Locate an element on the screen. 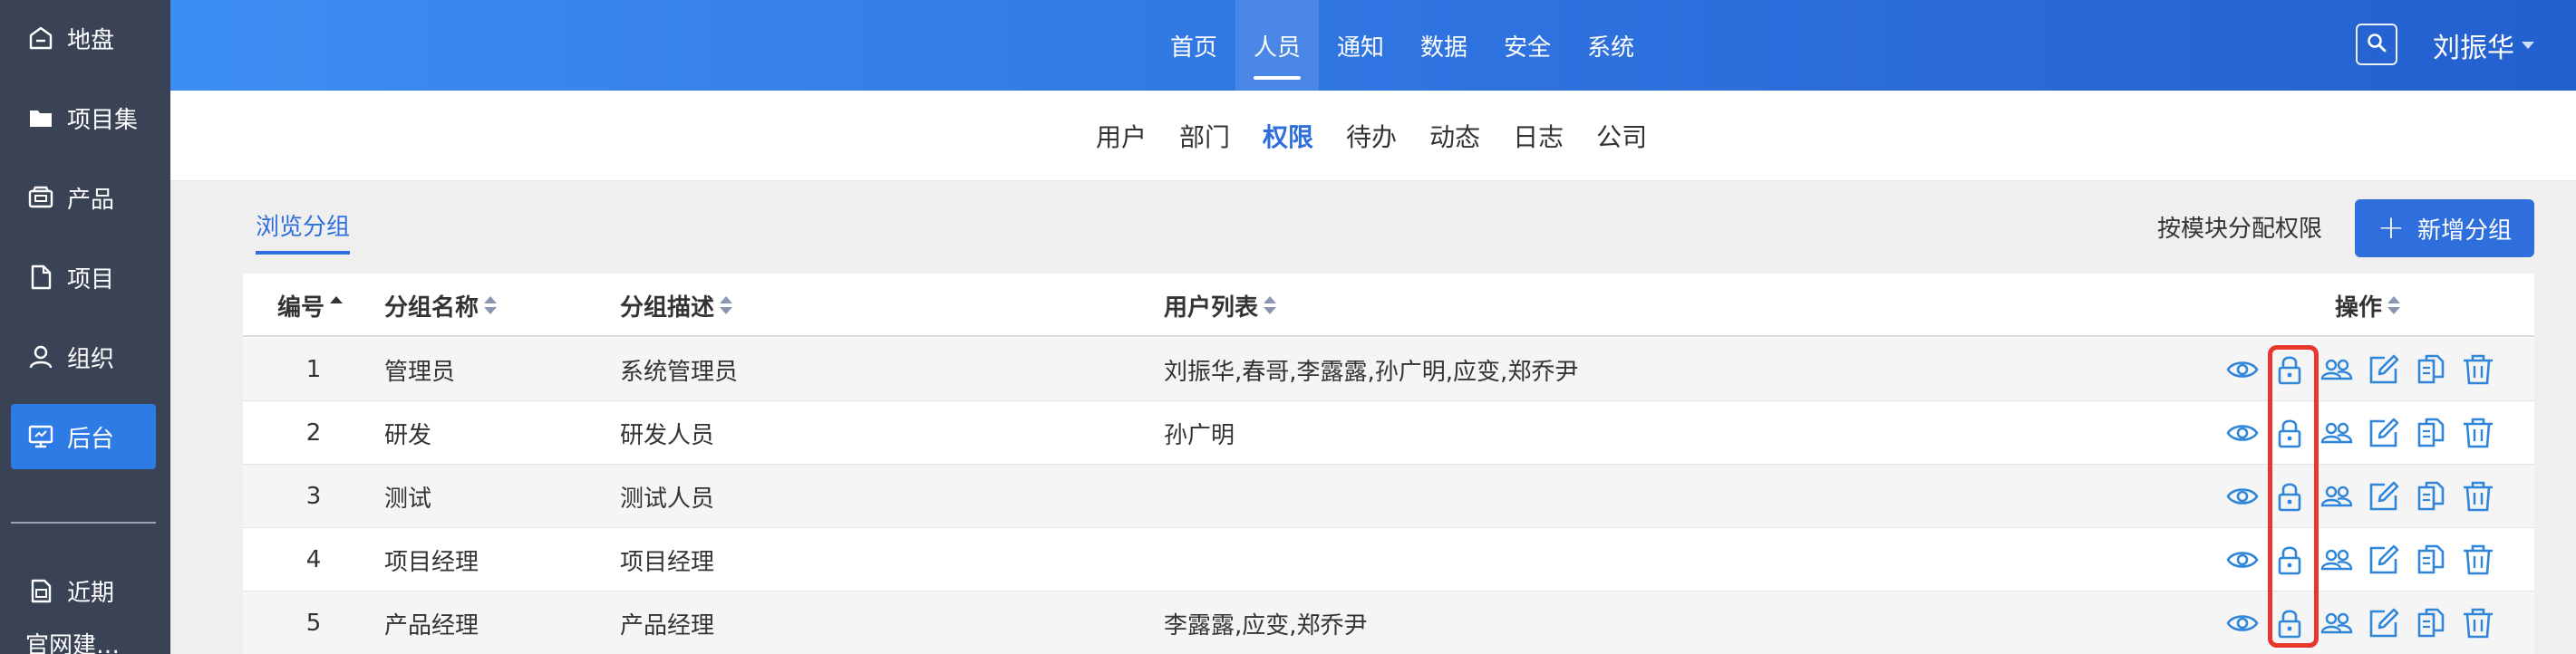  header-desc: 分组描述 is located at coordinates (676, 305).